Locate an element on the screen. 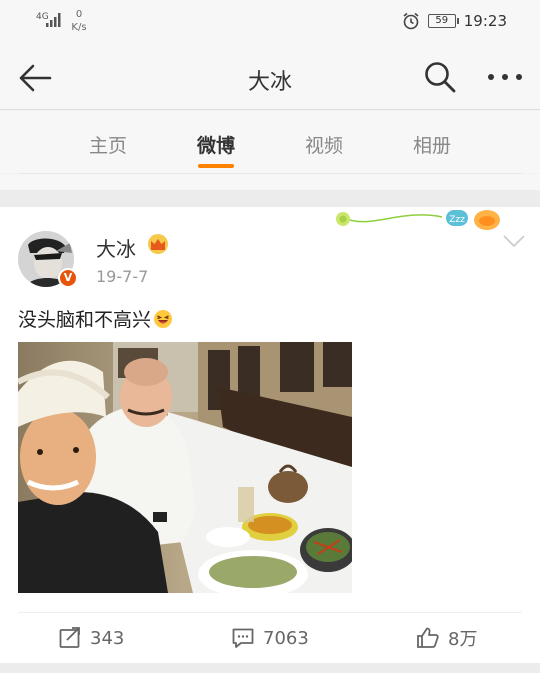 This screenshot has height=673, width=540. net-speed-unit: K/s is located at coordinates (79, 27).